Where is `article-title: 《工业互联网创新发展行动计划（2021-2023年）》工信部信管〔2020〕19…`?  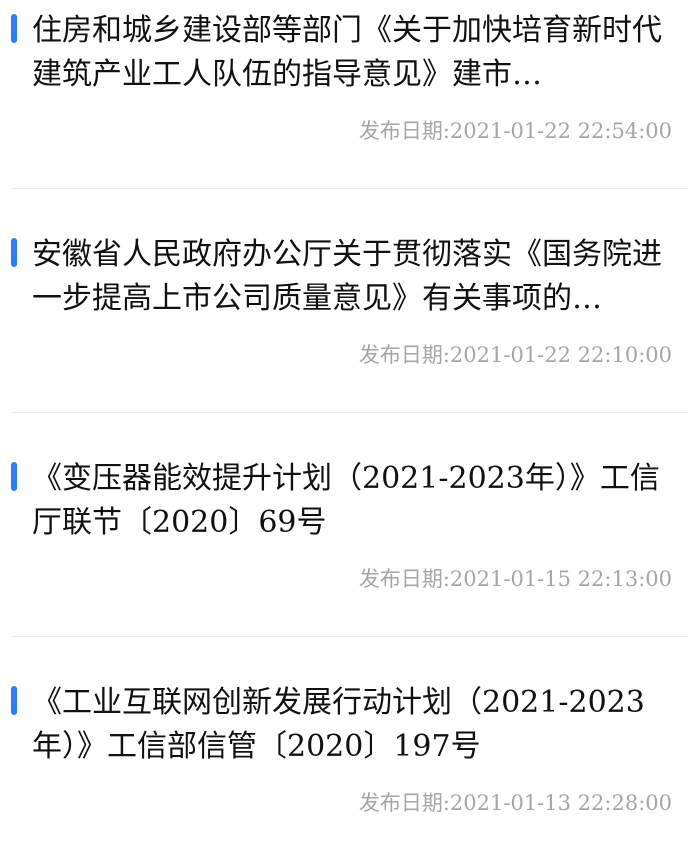
article-title: 《工业互联网创新发展行动计划（2021-2023年）》工信部信管〔2020〕19… is located at coordinates (353, 725).